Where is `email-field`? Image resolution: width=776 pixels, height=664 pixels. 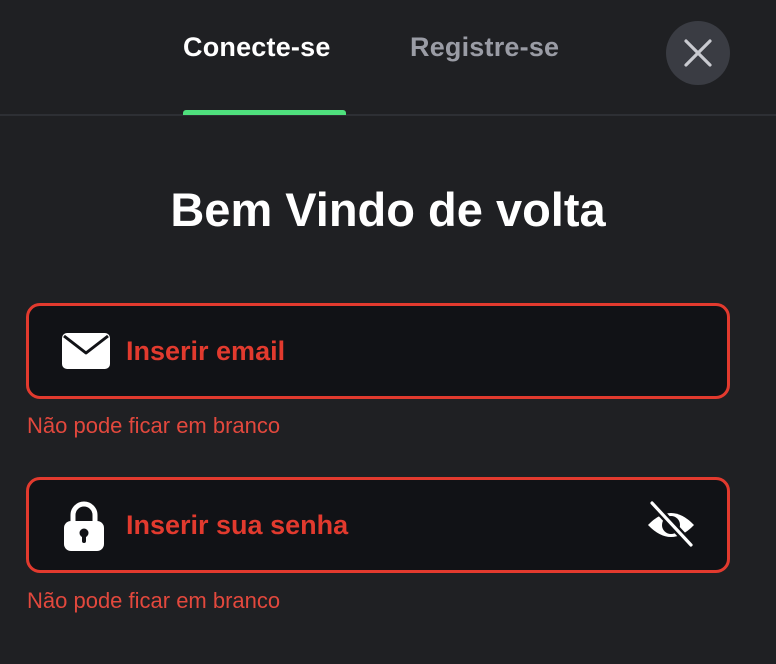 email-field is located at coordinates (378, 351).